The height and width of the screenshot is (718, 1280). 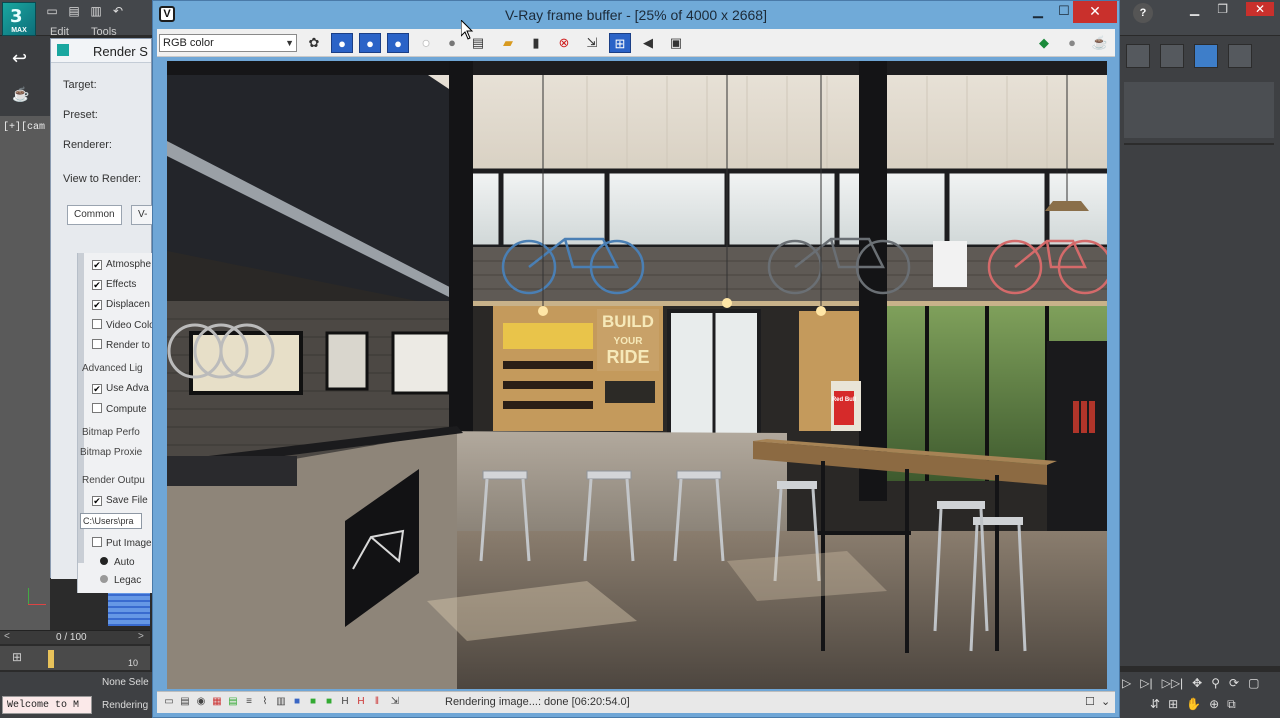 What do you see at coordinates (17, 657) in the screenshot?
I see `track-bar-icon: ⊞` at bounding box center [17, 657].